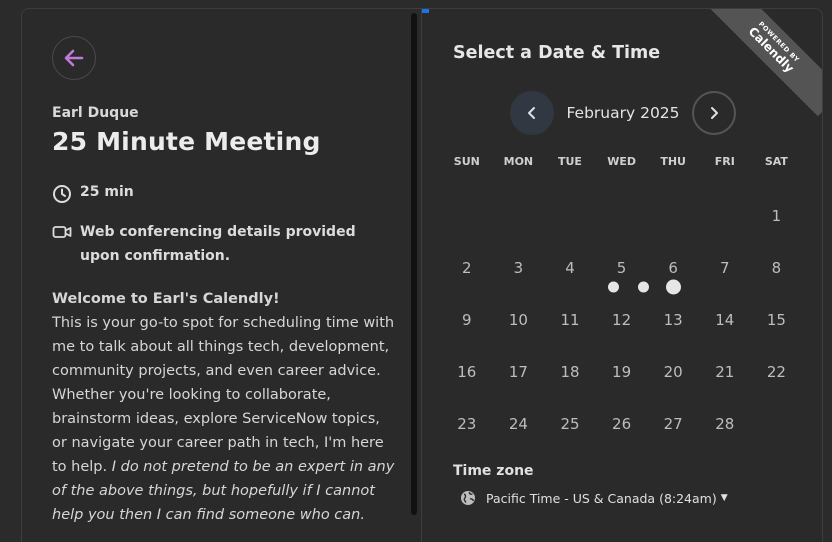 The width and height of the screenshot is (832, 542). What do you see at coordinates (518, 372) in the screenshot?
I see `calendar-day: 17` at bounding box center [518, 372].